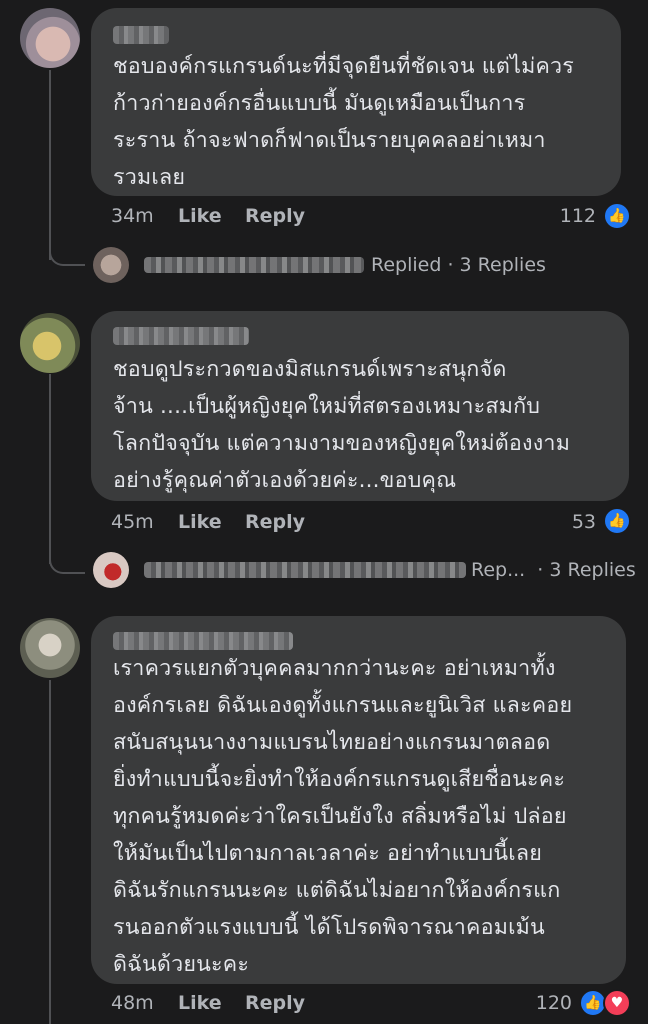 Image resolution: width=648 pixels, height=1024 pixels. Describe the element at coordinates (617, 1003) in the screenshot. I see `heart-icon: ♥` at that location.